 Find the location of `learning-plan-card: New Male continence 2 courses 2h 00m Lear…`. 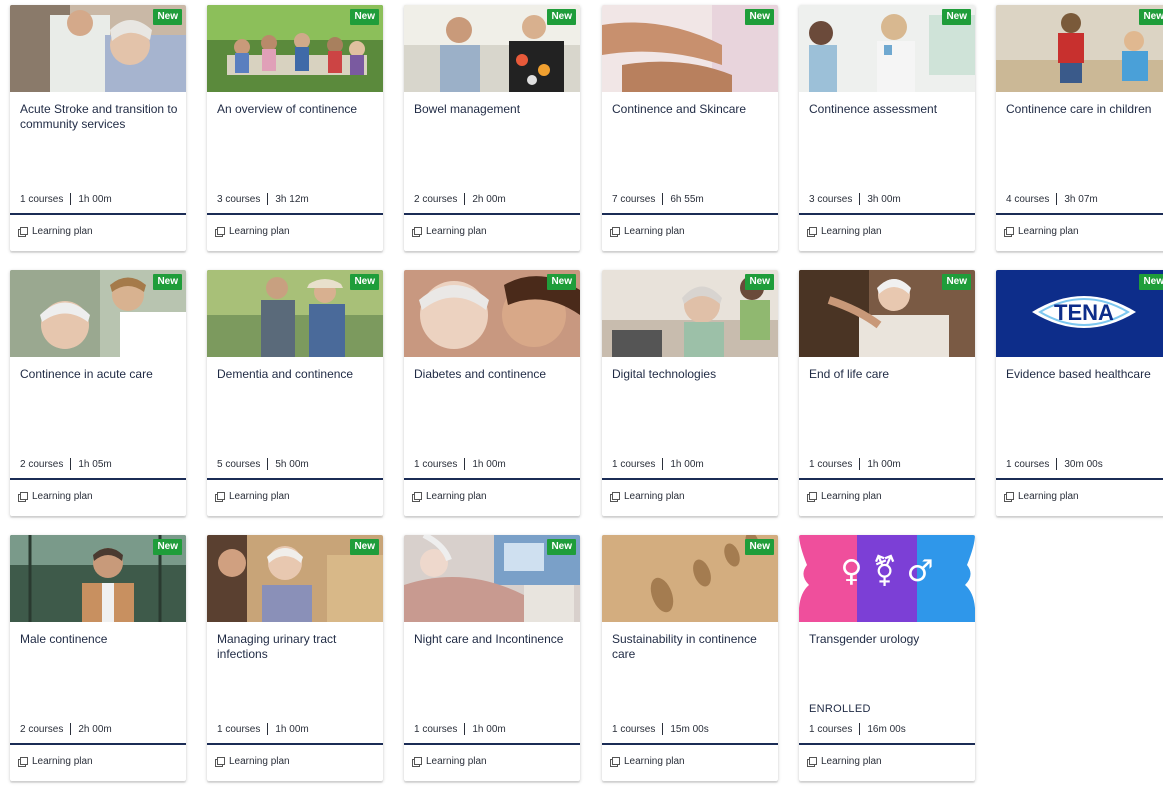

learning-plan-card: New Male continence 2 courses 2h 00m Lear… is located at coordinates (98, 658).